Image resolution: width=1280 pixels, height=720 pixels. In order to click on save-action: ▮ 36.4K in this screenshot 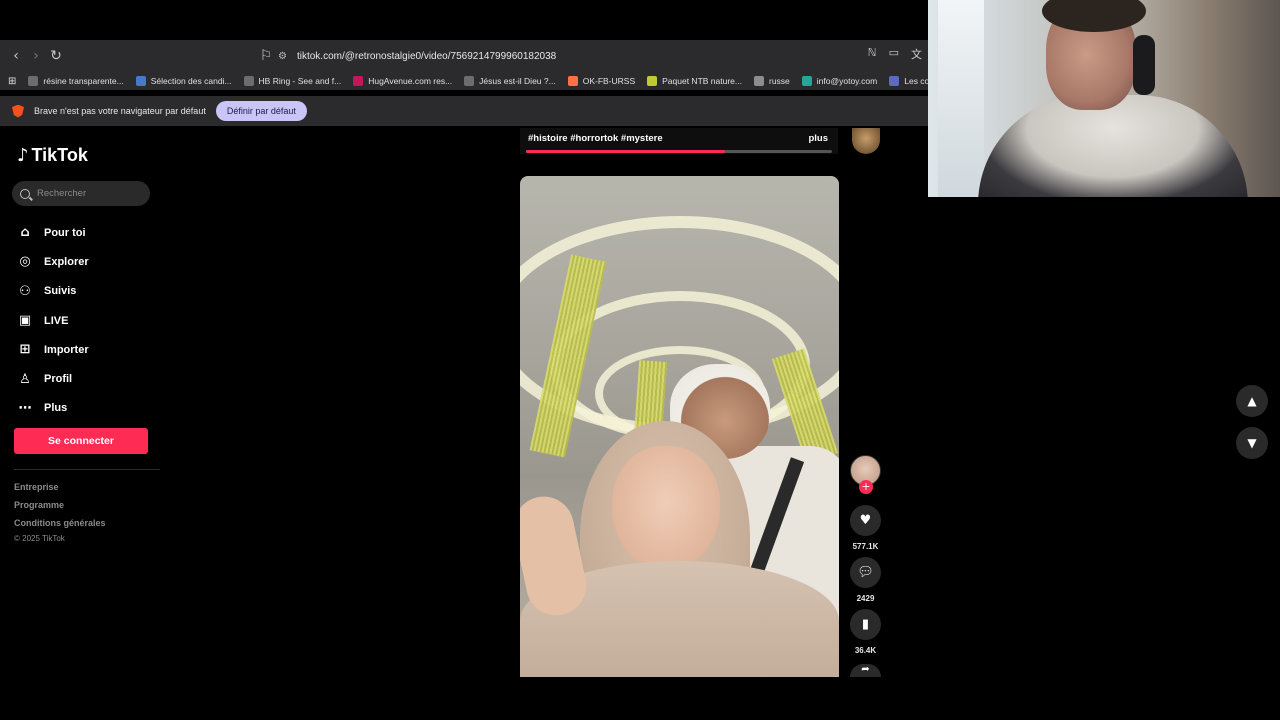, I will do `click(865, 632)`.